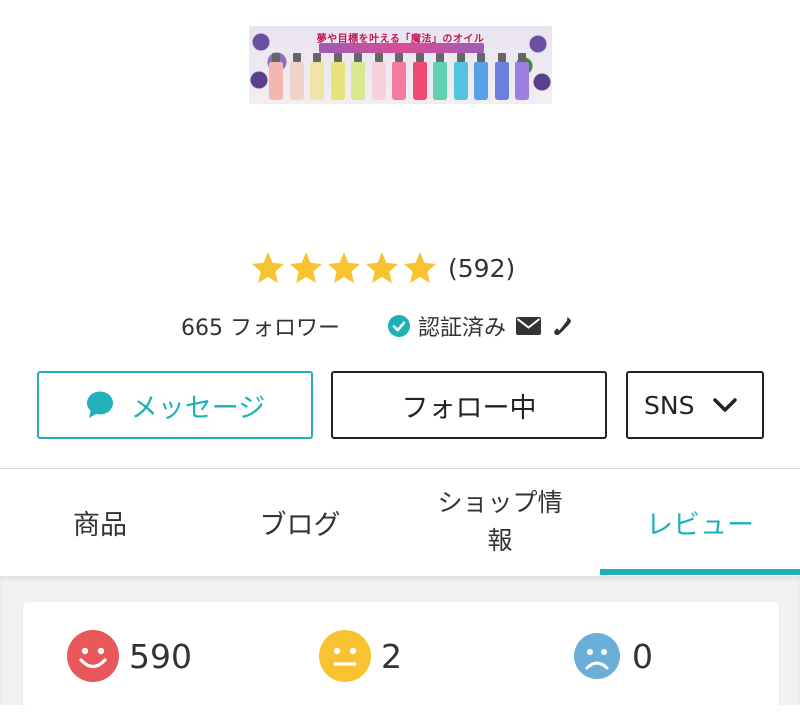  Describe the element at coordinates (399, 326) in the screenshot. I see `check-circle-icon` at that location.